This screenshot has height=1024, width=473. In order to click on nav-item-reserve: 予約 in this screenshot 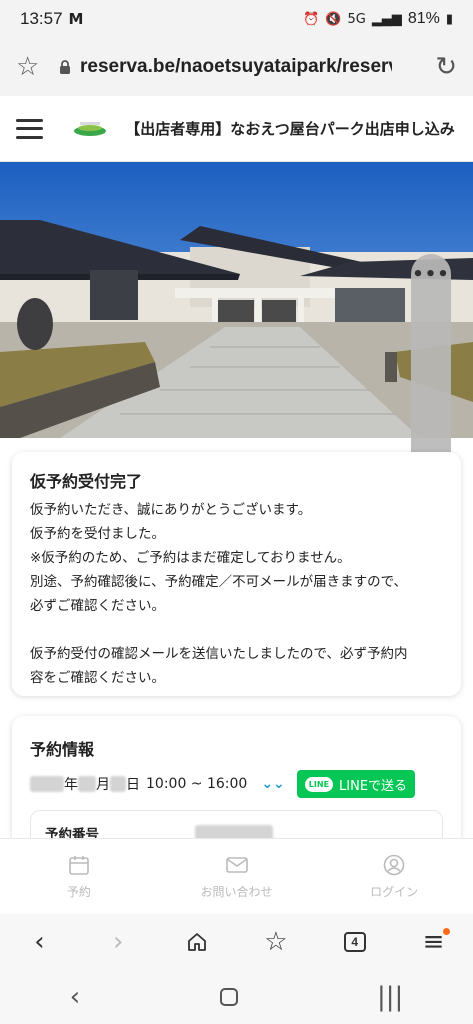, I will do `click(79, 876)`.